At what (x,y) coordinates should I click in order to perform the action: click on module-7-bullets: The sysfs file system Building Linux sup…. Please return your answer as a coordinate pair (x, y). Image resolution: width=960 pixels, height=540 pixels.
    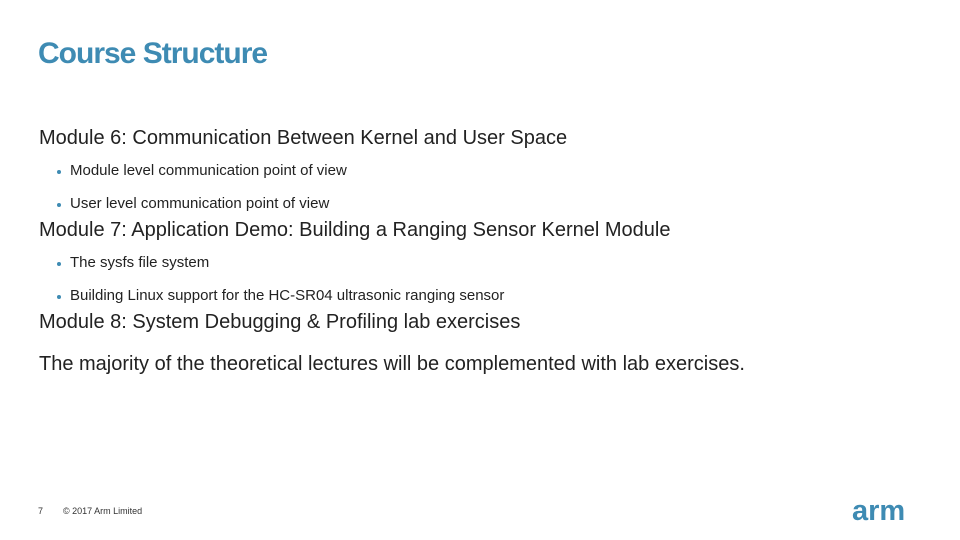
    Looking at the image, I should click on (479, 279).